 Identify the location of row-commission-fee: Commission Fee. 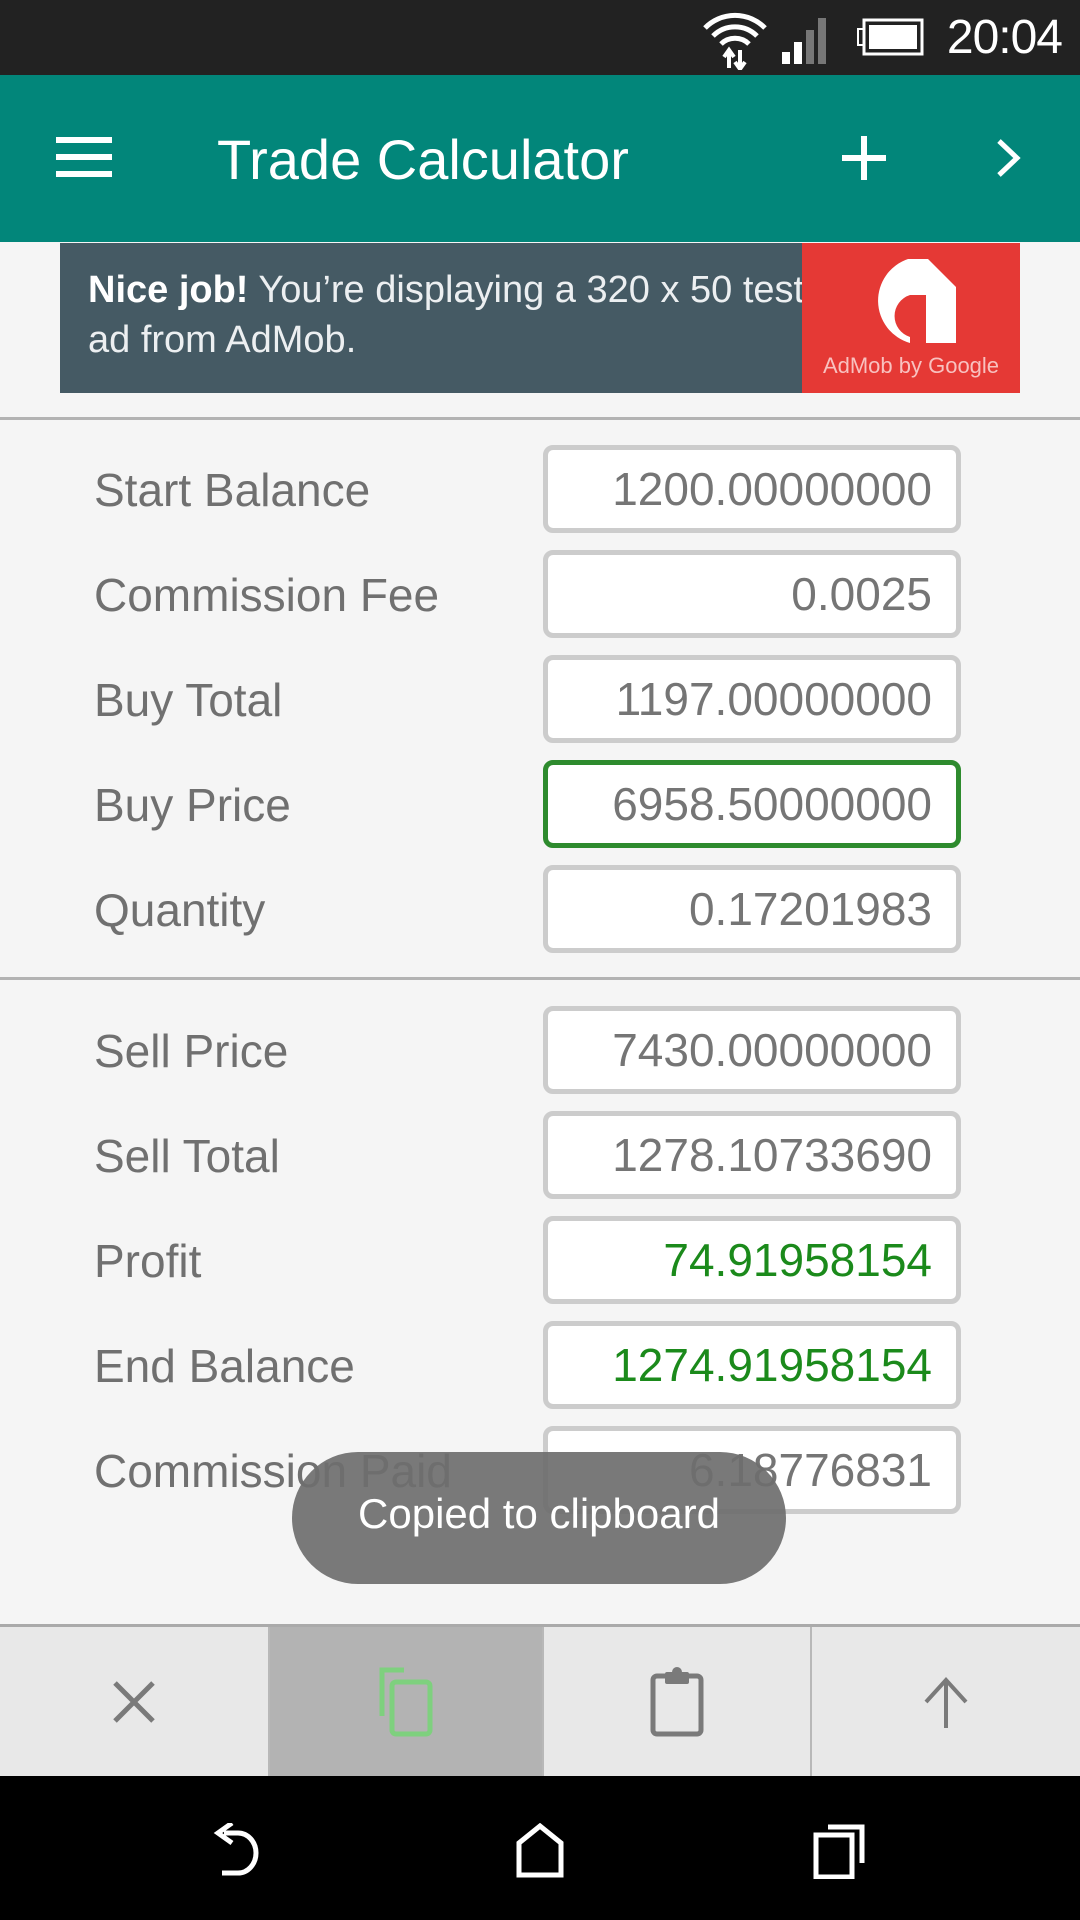
(540, 594).